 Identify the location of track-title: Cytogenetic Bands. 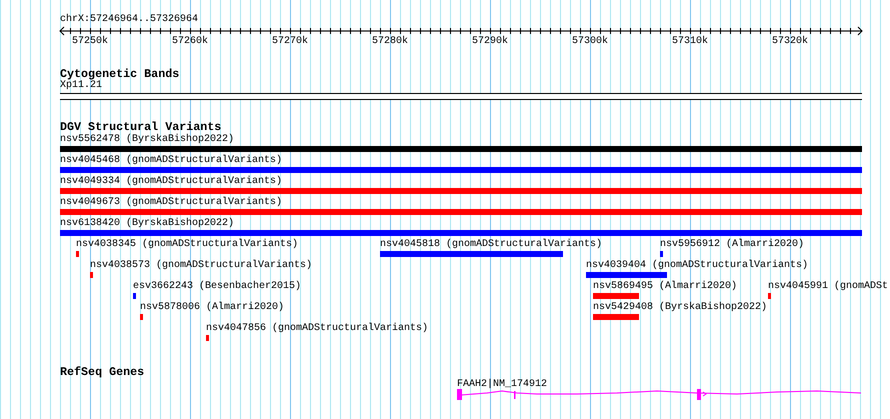
(120, 74).